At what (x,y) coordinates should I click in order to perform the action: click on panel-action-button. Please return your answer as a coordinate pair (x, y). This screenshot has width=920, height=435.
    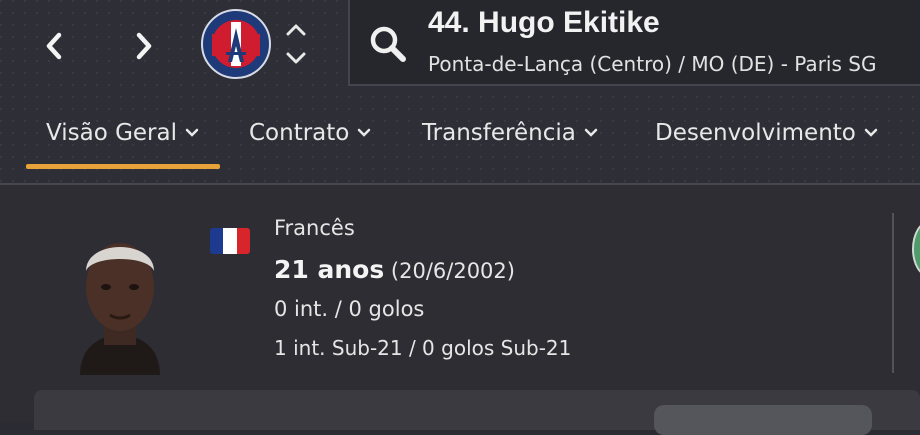
    Looking at the image, I should click on (763, 420).